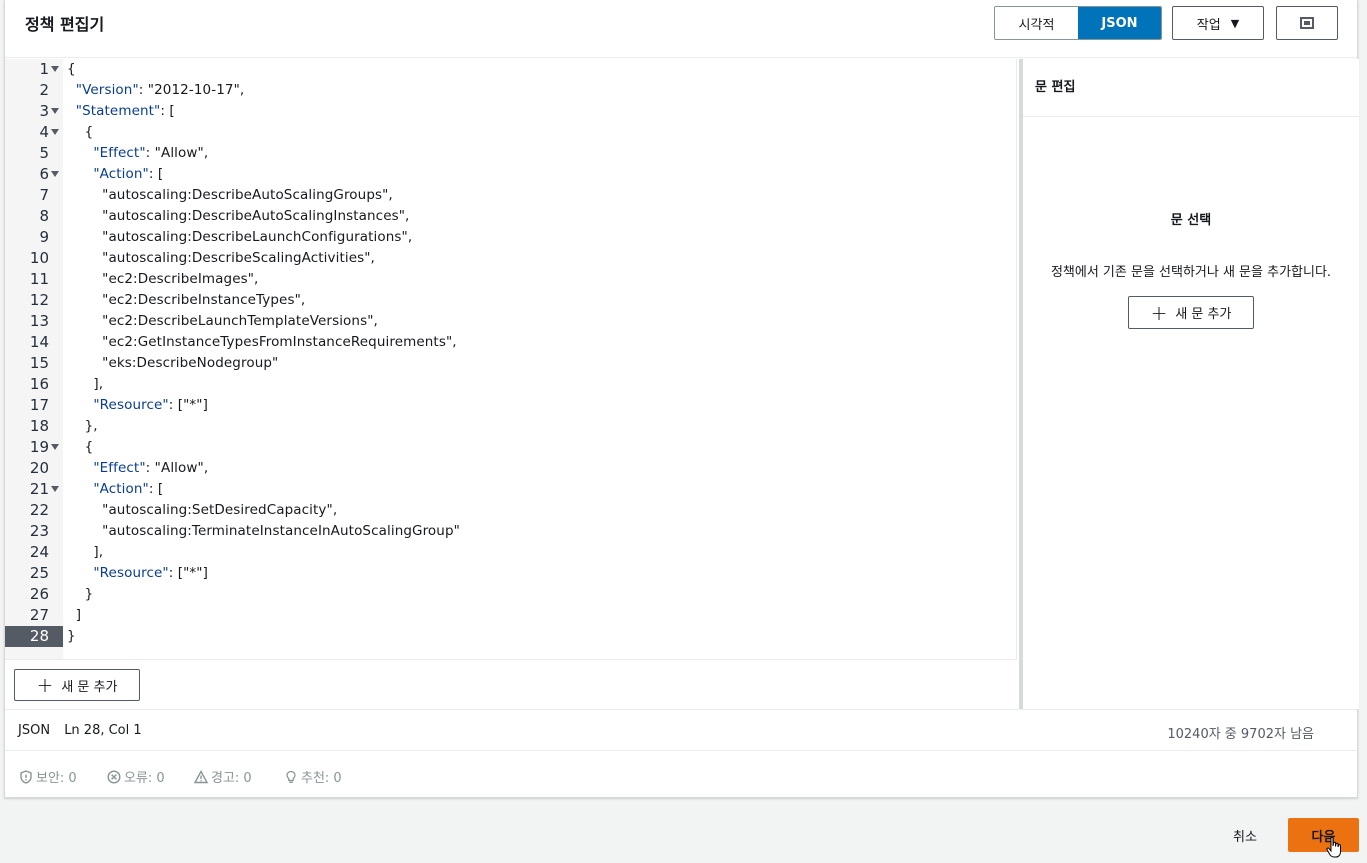 The image size is (1367, 863). I want to click on editor-status-bar: JSON Ln 28, Col 1 10240자 중 9702자 남음, so click(681, 730).